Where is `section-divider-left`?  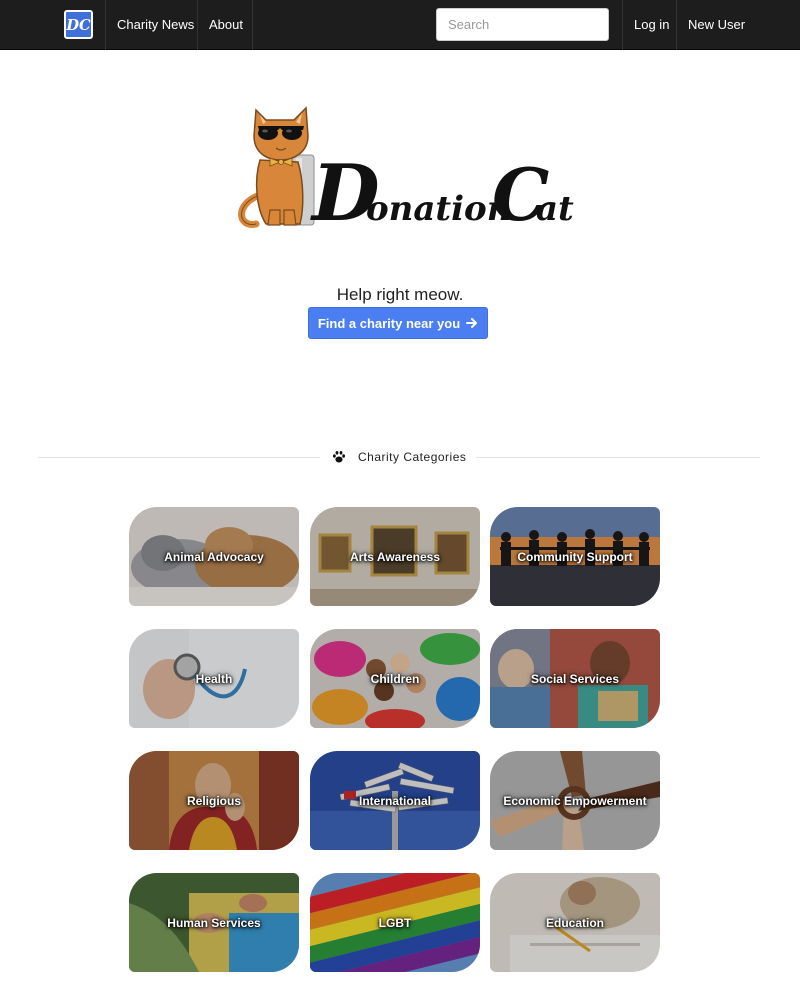
section-divider-left is located at coordinates (179, 457).